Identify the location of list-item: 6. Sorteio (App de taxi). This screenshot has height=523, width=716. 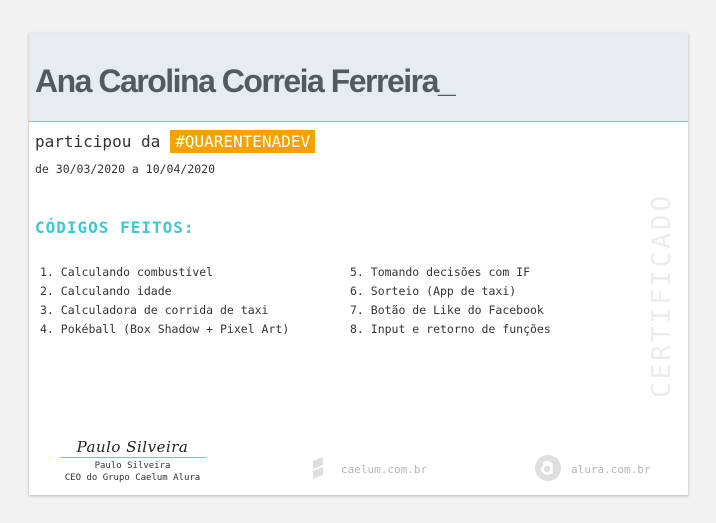
(433, 291).